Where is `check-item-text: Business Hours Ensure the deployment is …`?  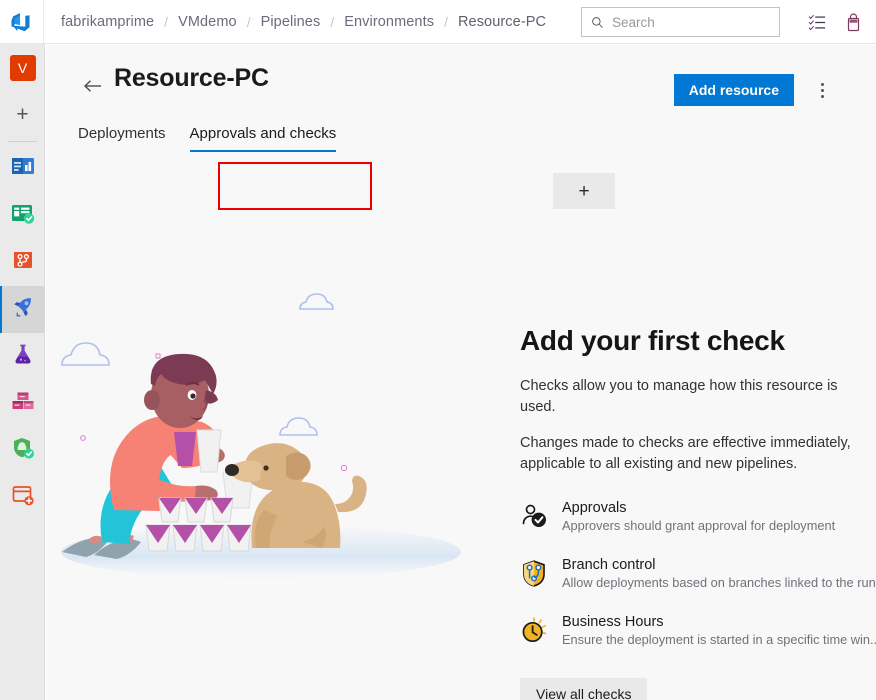
check-item-text: Business Hours Ensure the deployment is … is located at coordinates (719, 631).